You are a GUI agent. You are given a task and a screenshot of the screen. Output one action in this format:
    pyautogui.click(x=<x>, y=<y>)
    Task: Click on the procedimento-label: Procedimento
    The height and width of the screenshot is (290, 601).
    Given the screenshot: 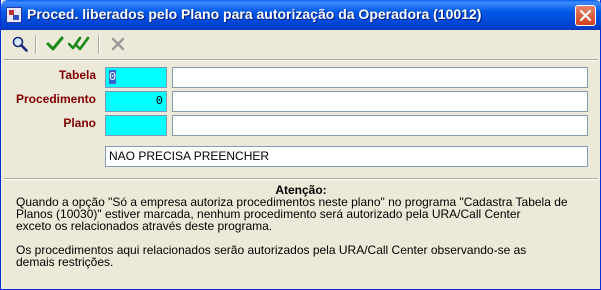 What is the action you would take?
    pyautogui.click(x=55, y=99)
    